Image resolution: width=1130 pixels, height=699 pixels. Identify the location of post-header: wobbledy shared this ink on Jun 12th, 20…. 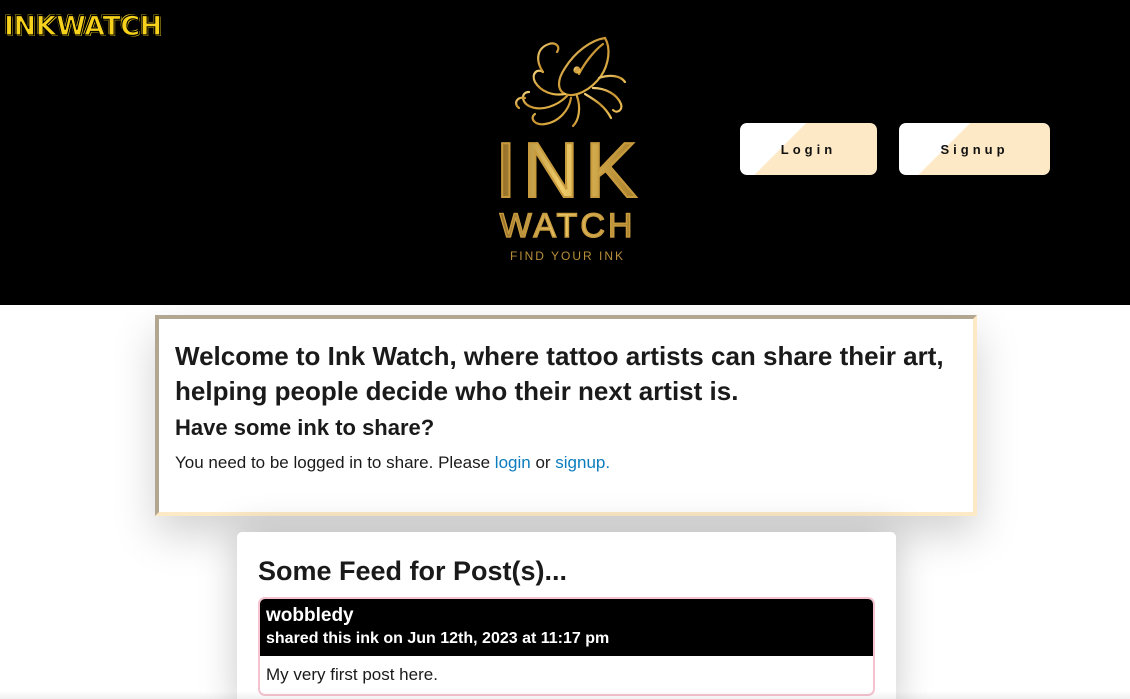
(566, 627).